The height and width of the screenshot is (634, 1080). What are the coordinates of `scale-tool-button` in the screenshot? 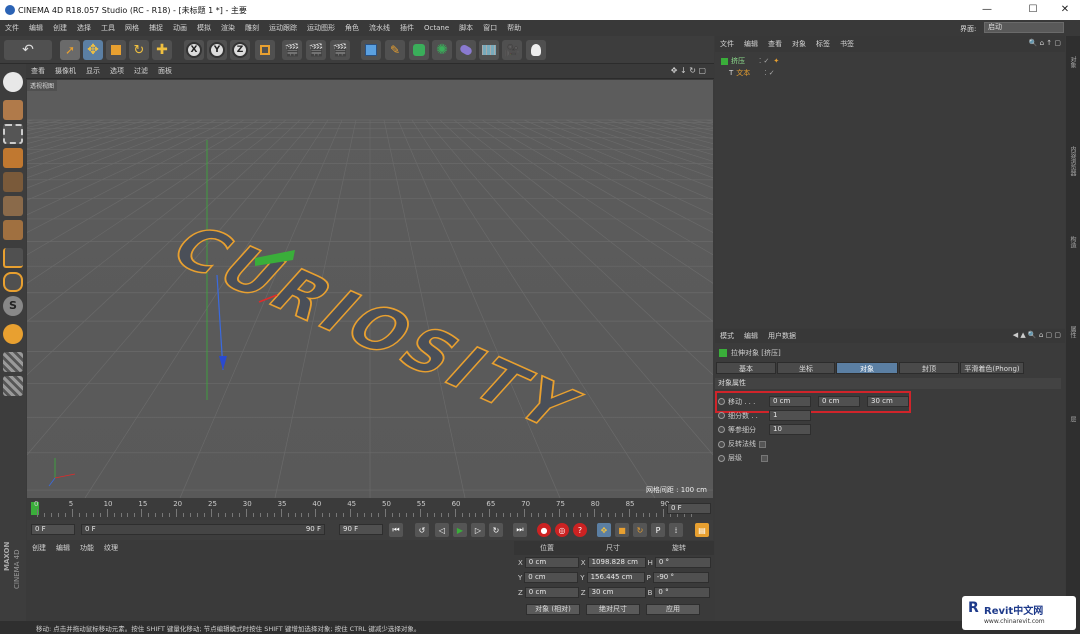 It's located at (116, 50).